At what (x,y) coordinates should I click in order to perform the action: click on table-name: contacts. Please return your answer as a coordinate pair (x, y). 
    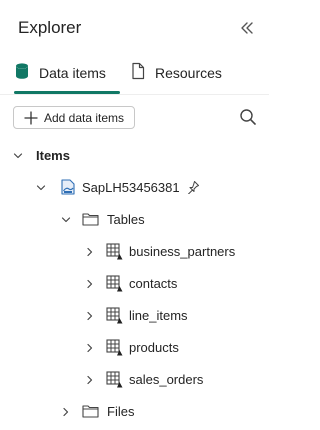
    Looking at the image, I should click on (153, 283).